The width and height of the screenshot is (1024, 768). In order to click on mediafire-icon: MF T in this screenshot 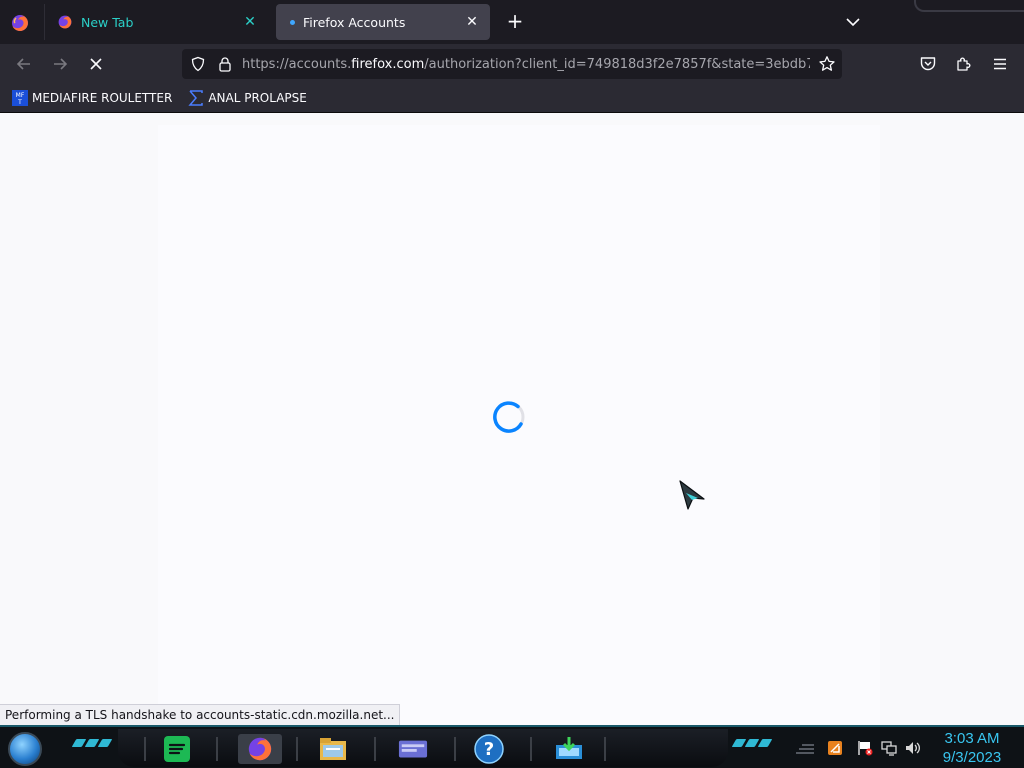, I will do `click(20, 98)`.